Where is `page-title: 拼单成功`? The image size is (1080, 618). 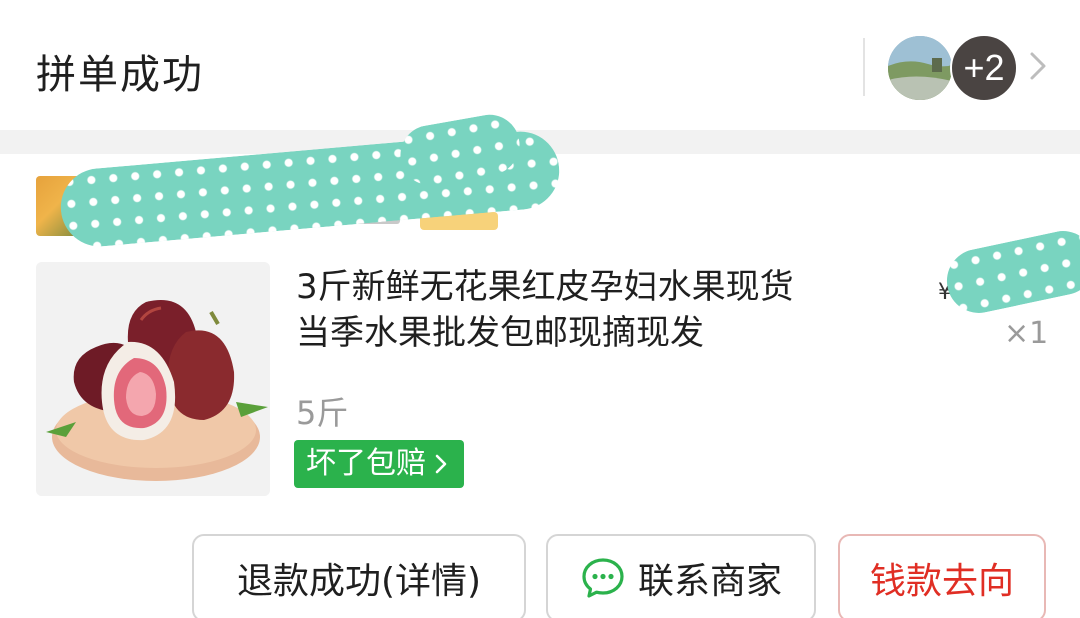 page-title: 拼单成功 is located at coordinates (120, 75).